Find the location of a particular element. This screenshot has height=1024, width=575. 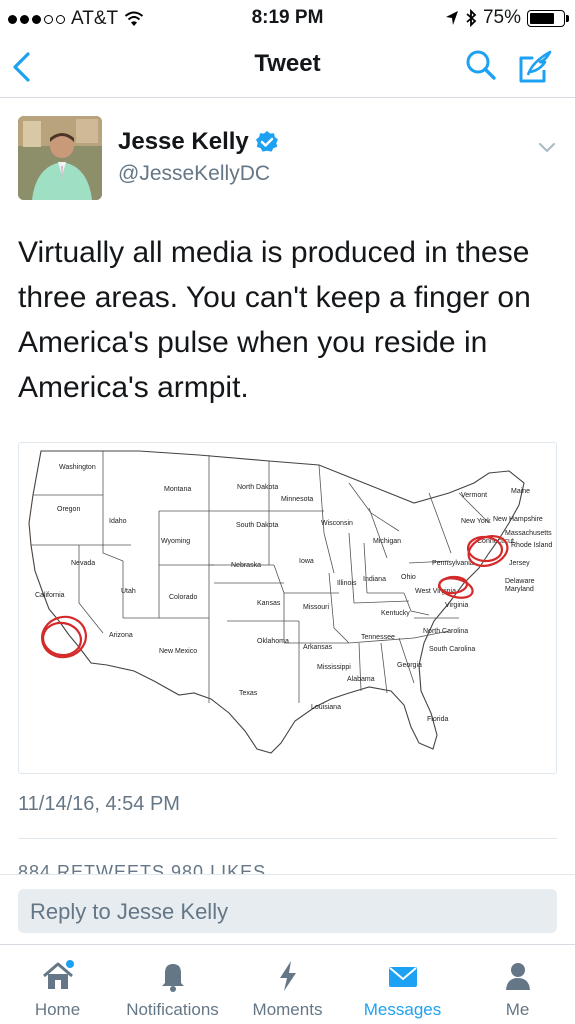

map-state-label: Michigan is located at coordinates (387, 541).